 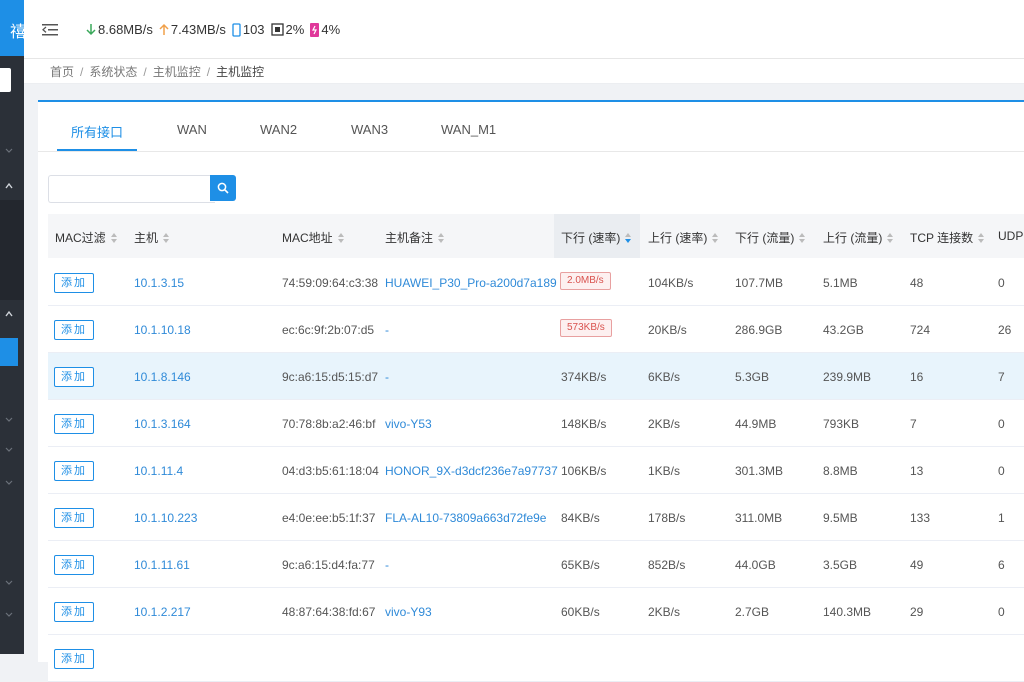 What do you see at coordinates (159, 283) in the screenshot?
I see `host-ip: 10.1.3.15` at bounding box center [159, 283].